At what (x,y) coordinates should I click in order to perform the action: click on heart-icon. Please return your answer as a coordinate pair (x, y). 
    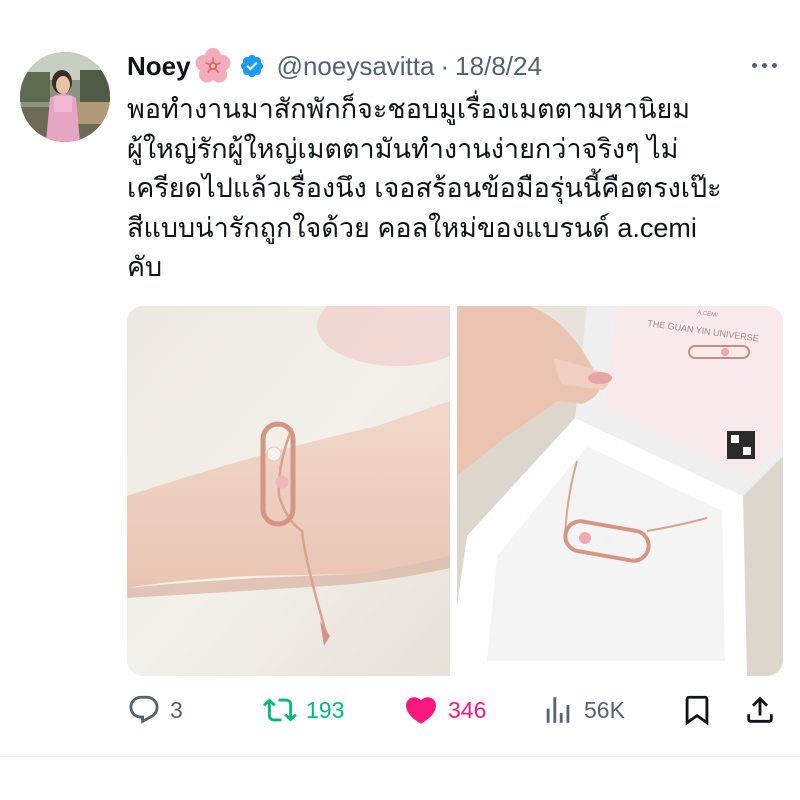
    Looking at the image, I should click on (421, 710).